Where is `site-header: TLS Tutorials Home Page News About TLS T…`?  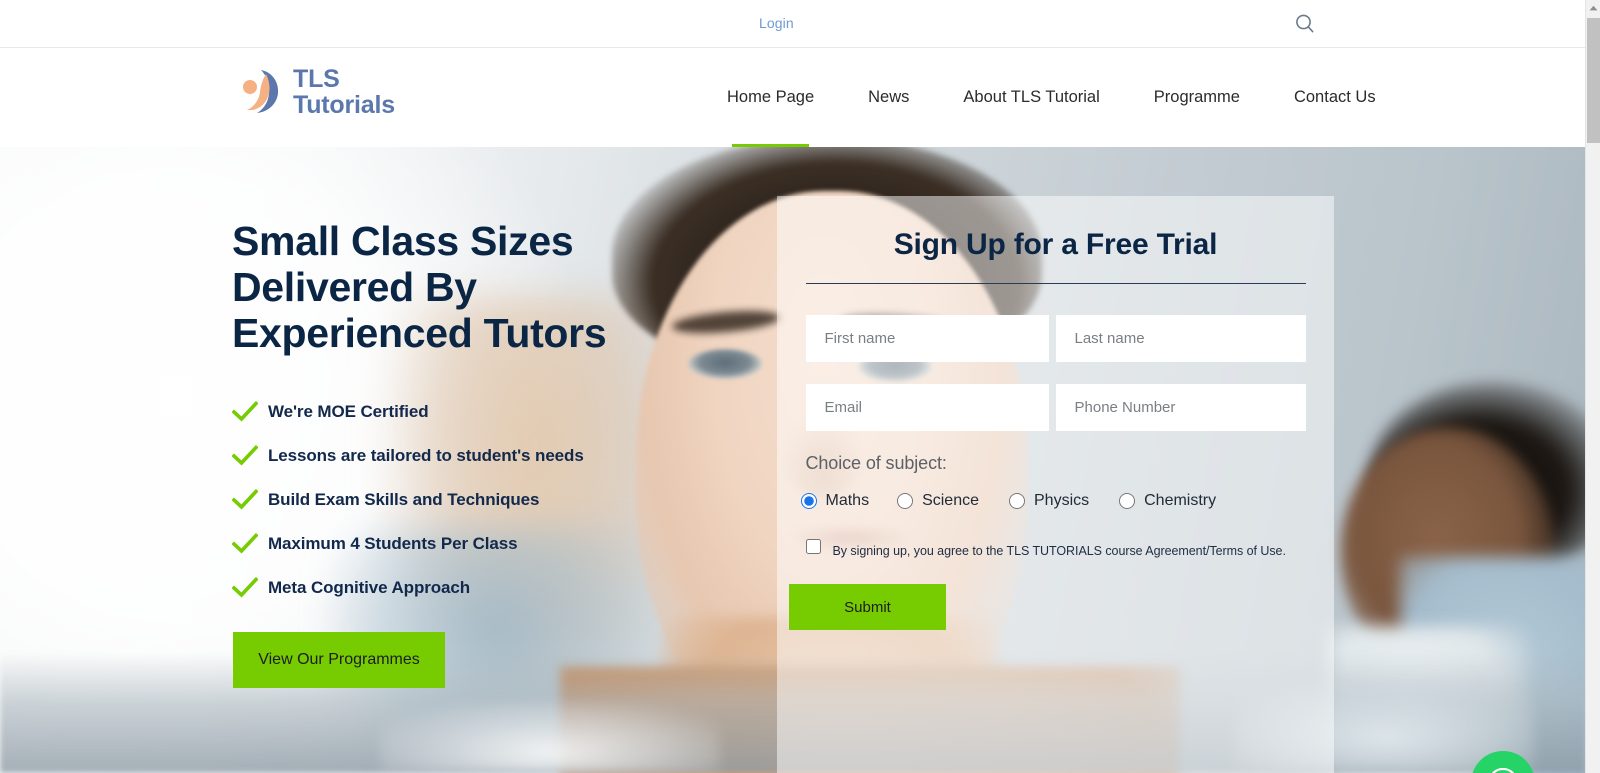
site-header: TLS Tutorials Home Page News About TLS T… is located at coordinates (792, 98).